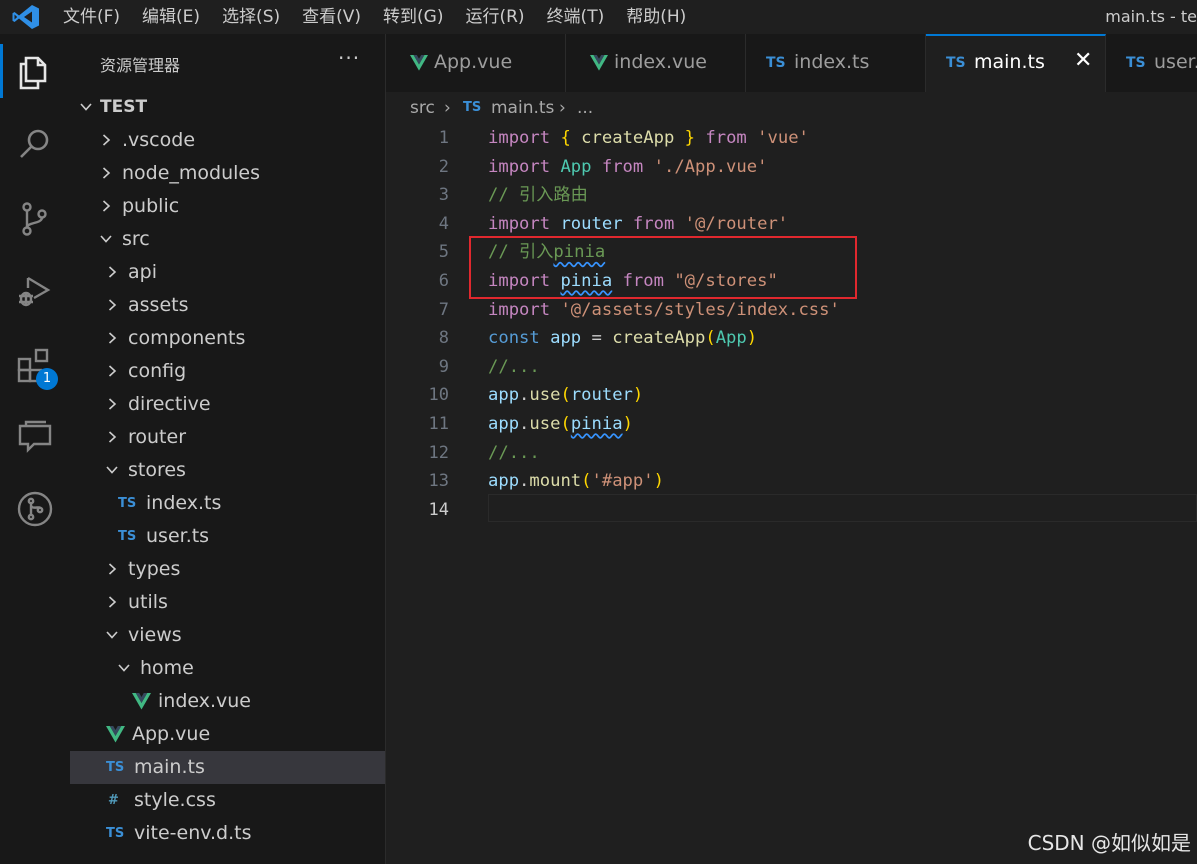 The height and width of the screenshot is (864, 1197). I want to click on tree-file: App.vue, so click(227, 734).